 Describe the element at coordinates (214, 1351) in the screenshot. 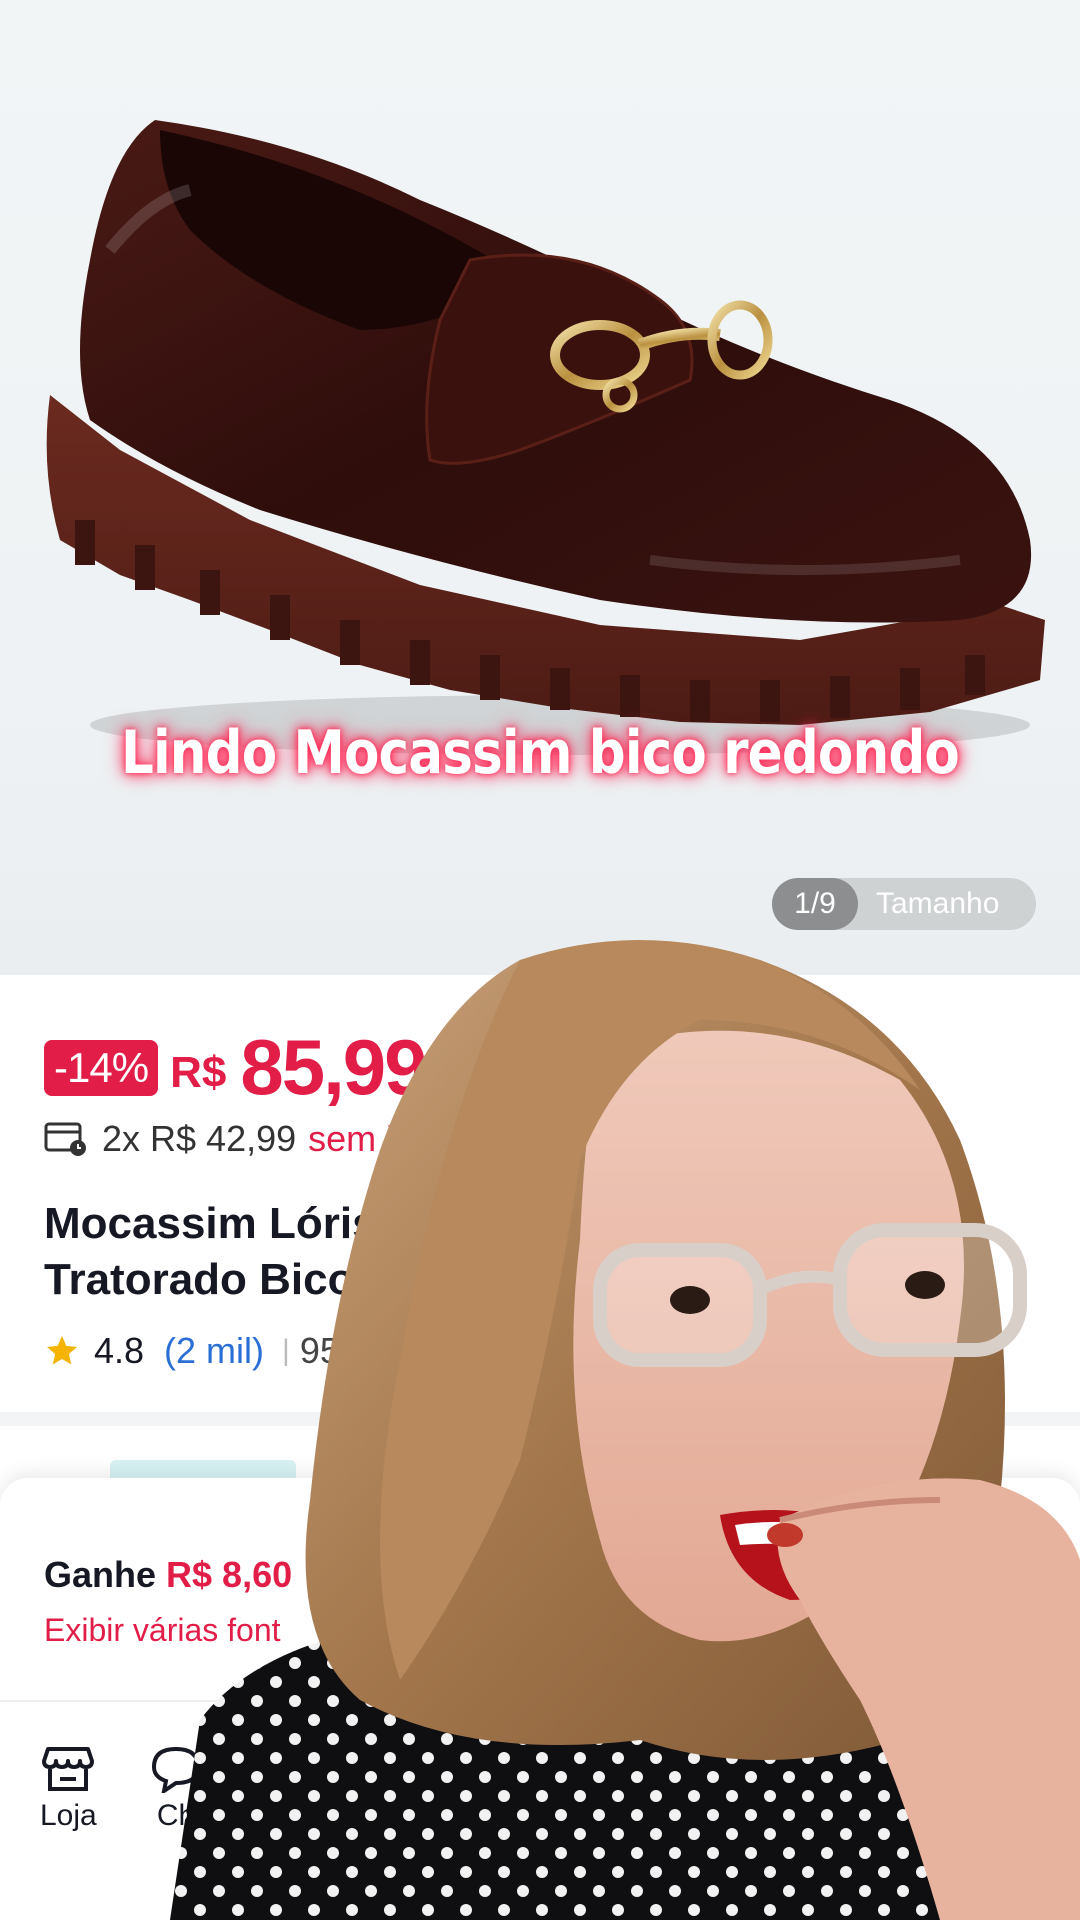

I see `rating-count: (2 mil)` at that location.